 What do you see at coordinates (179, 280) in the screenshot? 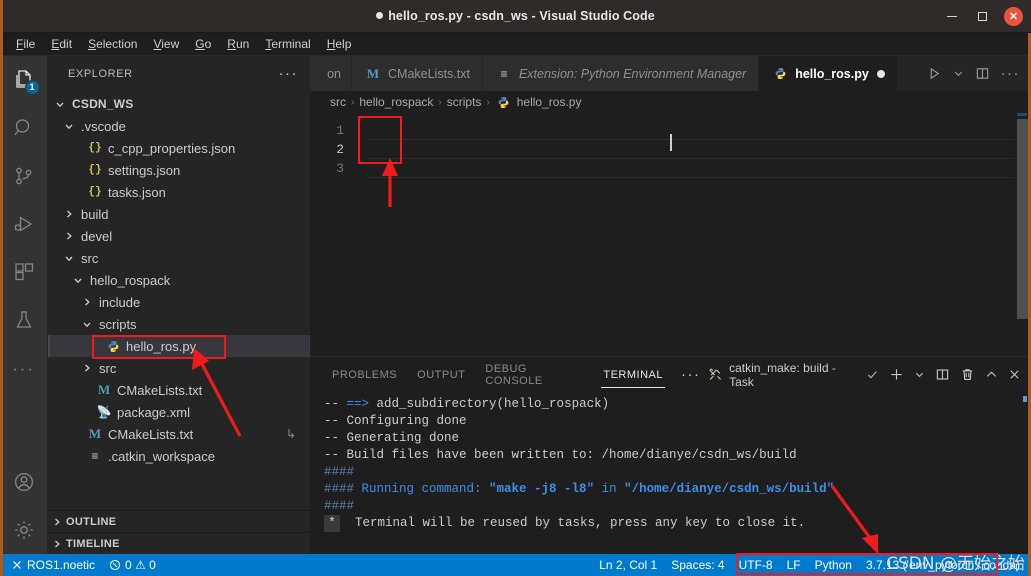
I see `tree-item-hello-rospack: hello_rospack` at bounding box center [179, 280].